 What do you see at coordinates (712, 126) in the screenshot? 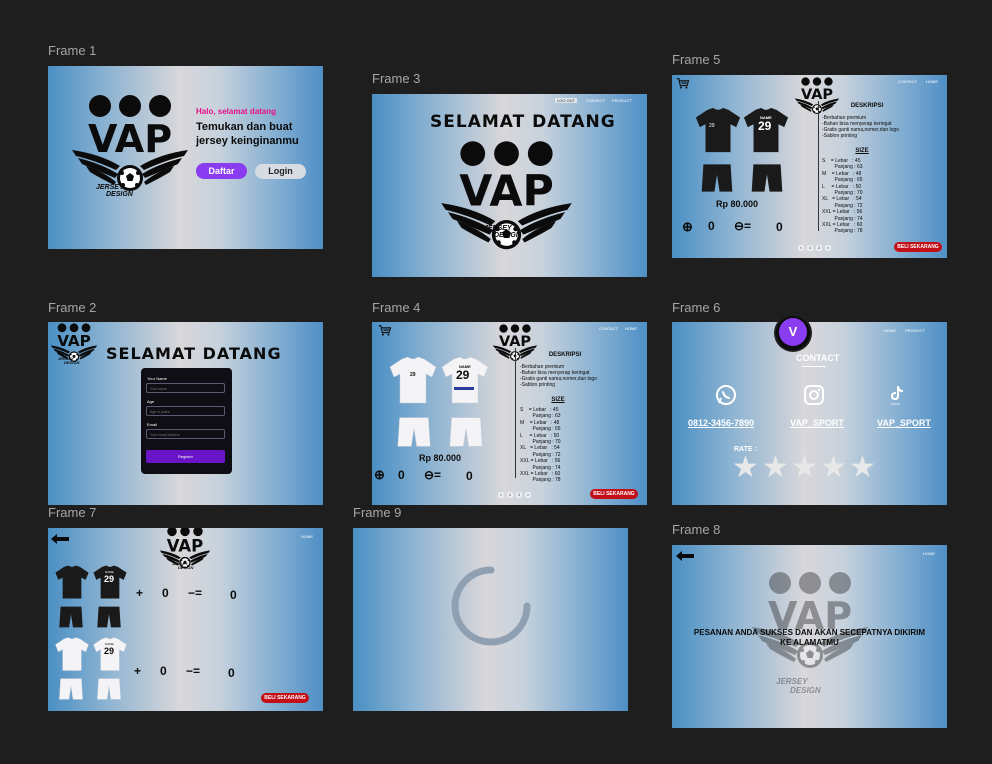
I see `jersey-number-small: 29` at bounding box center [712, 126].